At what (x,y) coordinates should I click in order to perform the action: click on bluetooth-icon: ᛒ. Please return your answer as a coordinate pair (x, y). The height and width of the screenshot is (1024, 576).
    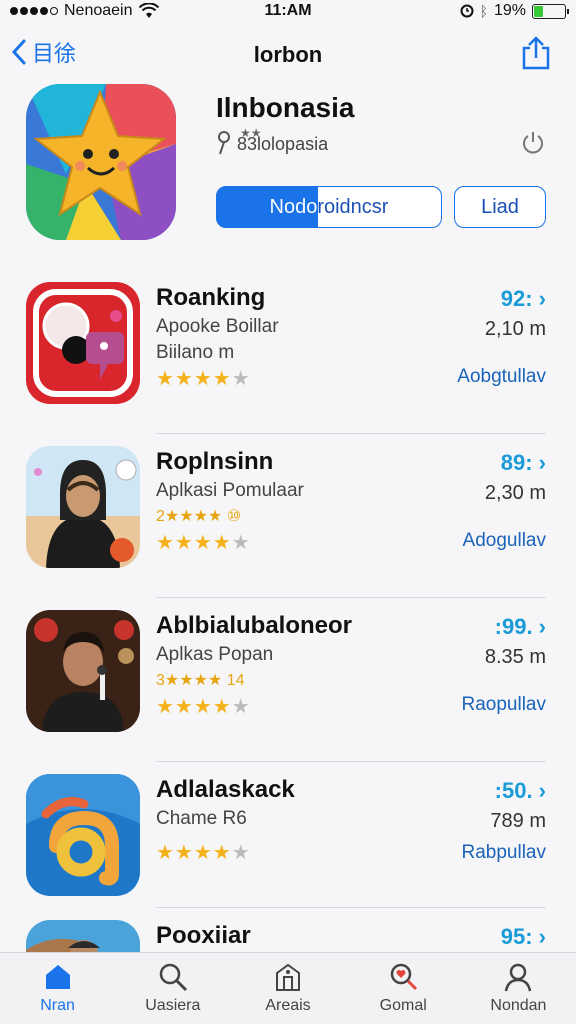
    Looking at the image, I should click on (483, 11).